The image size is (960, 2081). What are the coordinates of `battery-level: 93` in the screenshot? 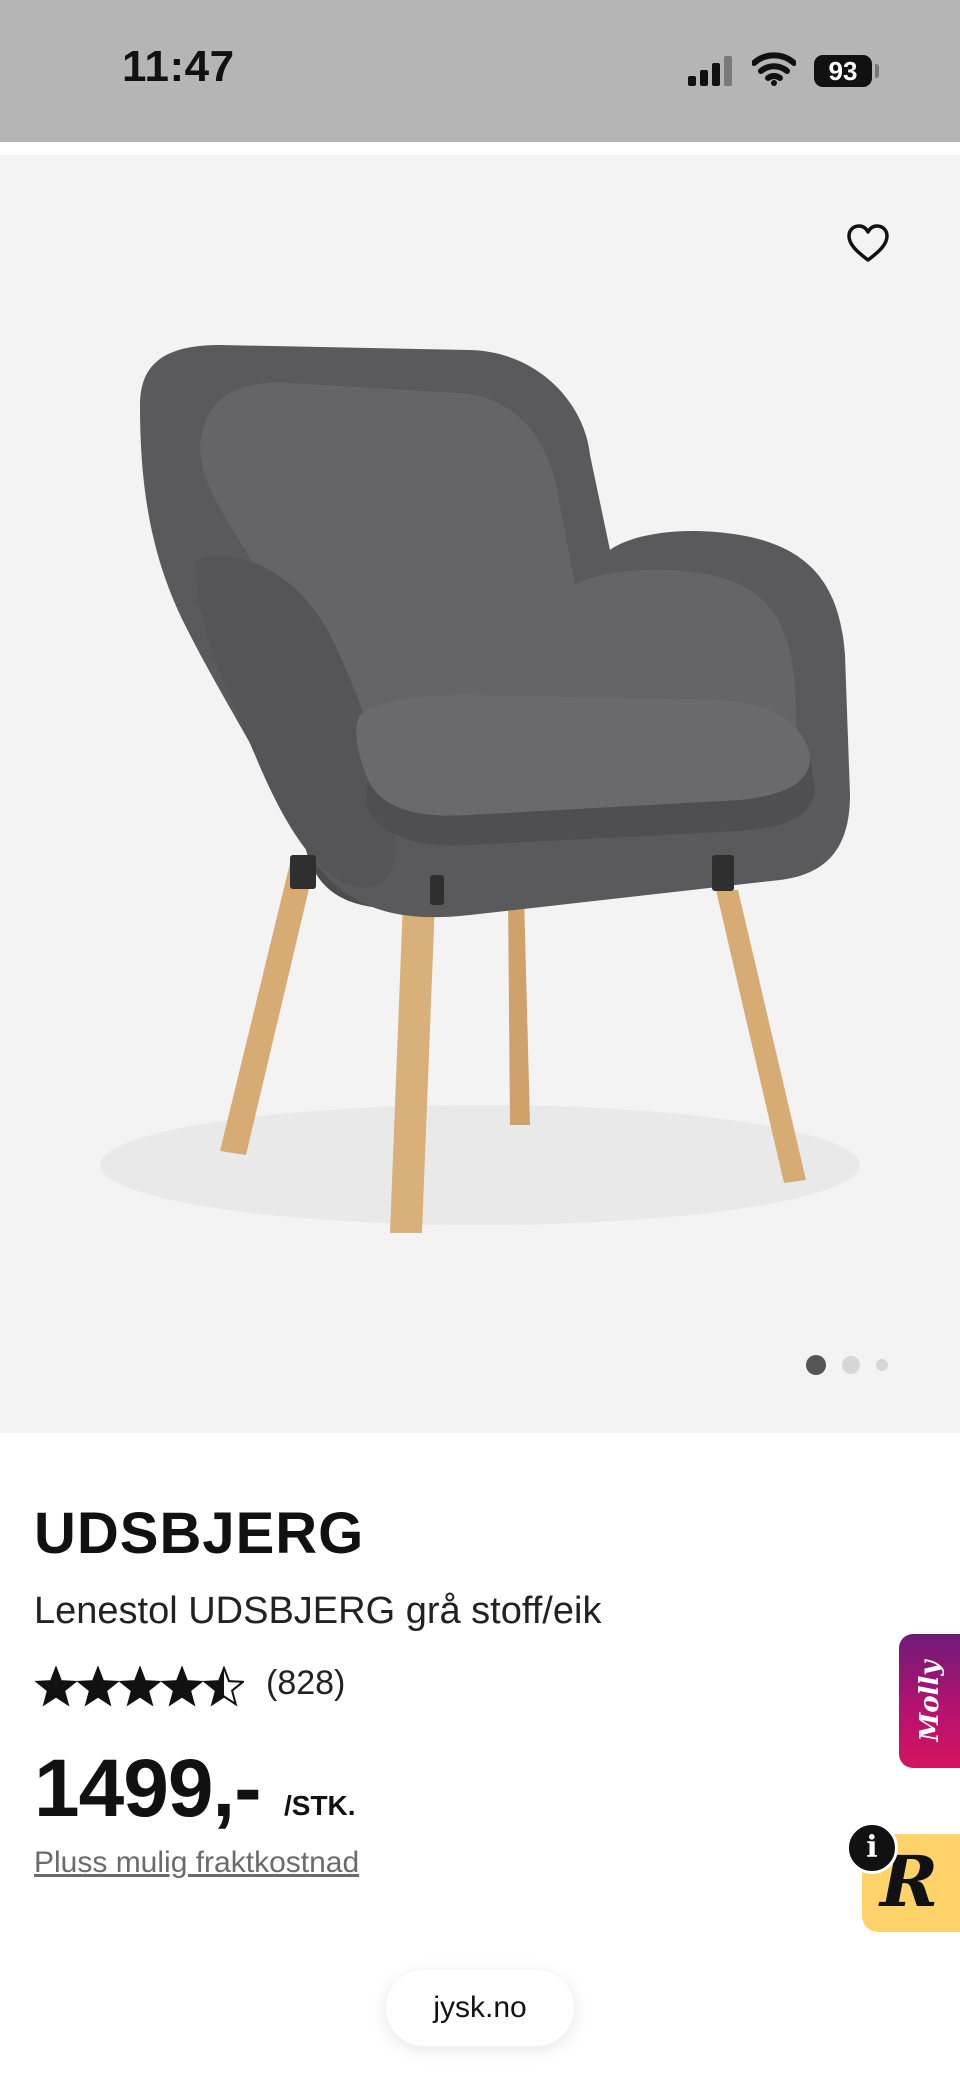 It's located at (843, 71).